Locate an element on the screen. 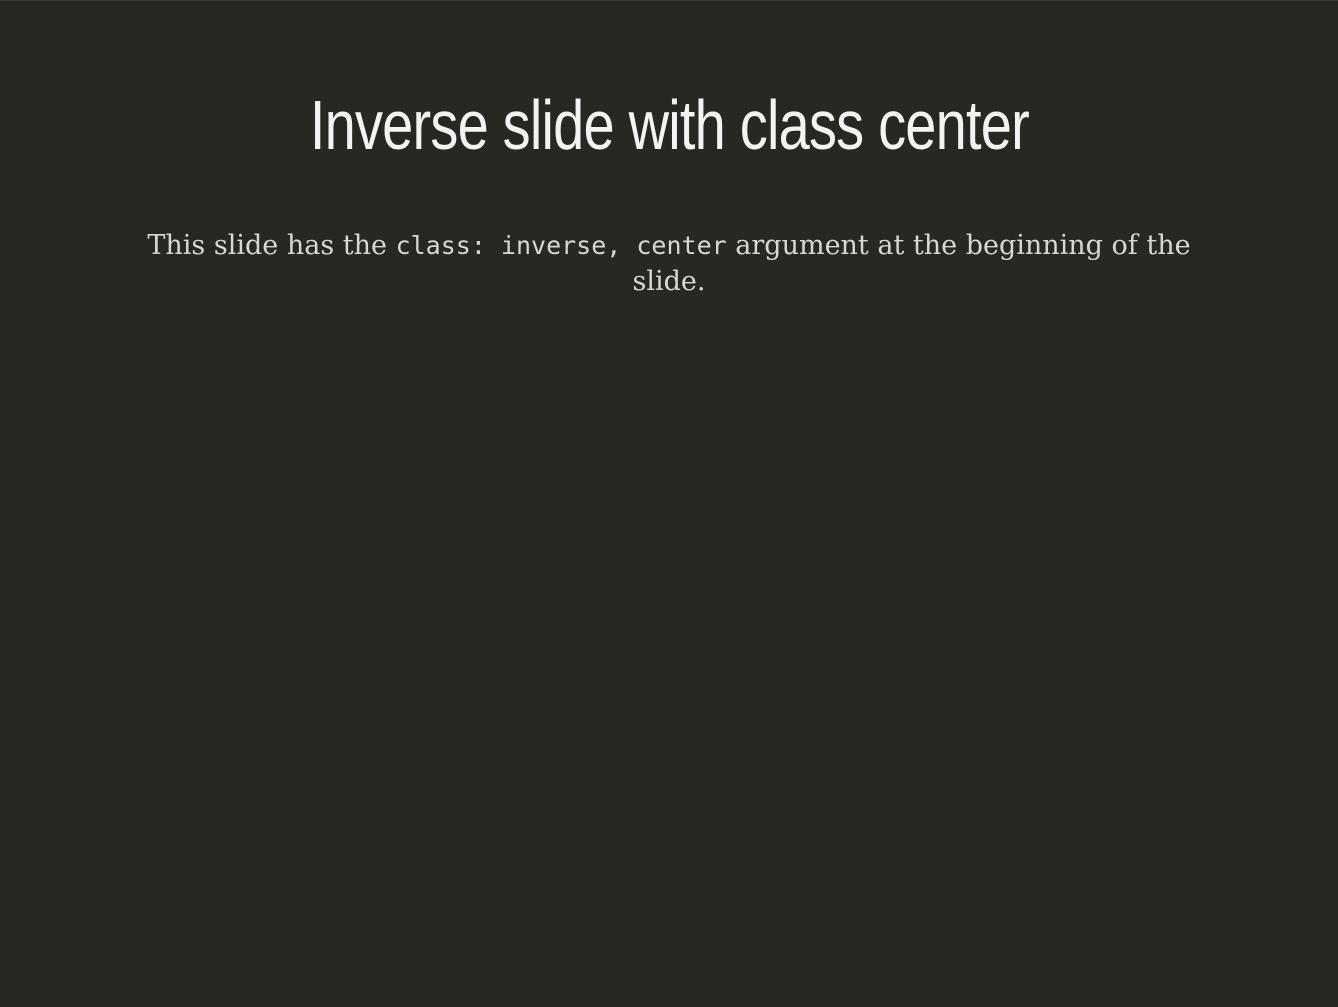  slide-title: Inverse slide with class center is located at coordinates (669, 125).